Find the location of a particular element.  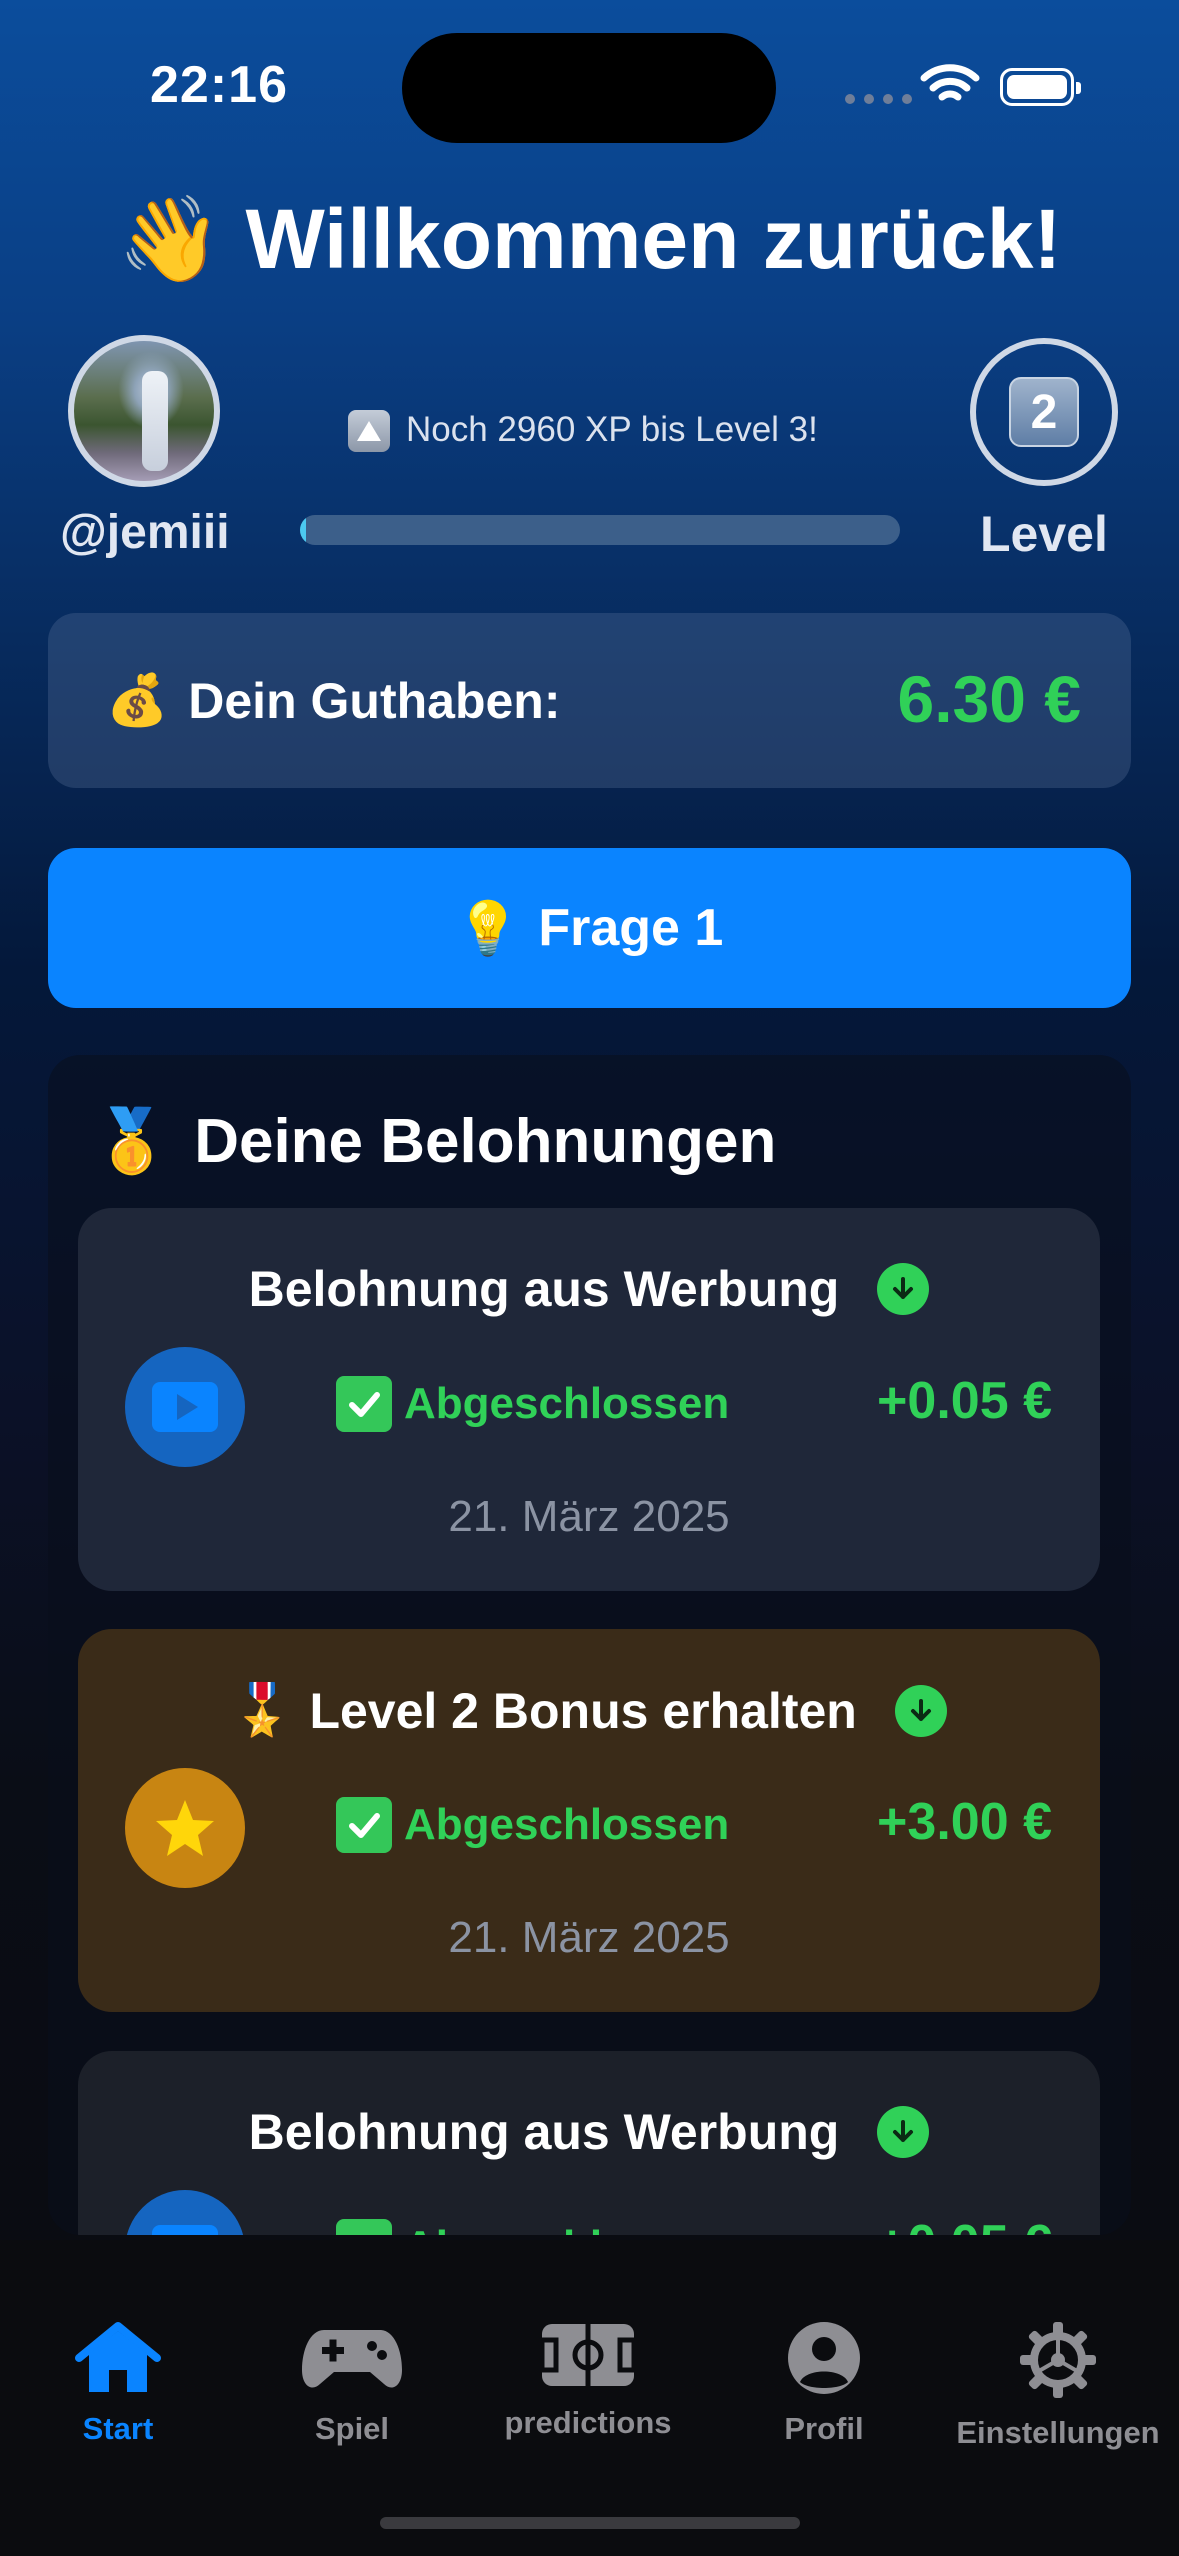

level-label: Level is located at coordinates (1044, 534).